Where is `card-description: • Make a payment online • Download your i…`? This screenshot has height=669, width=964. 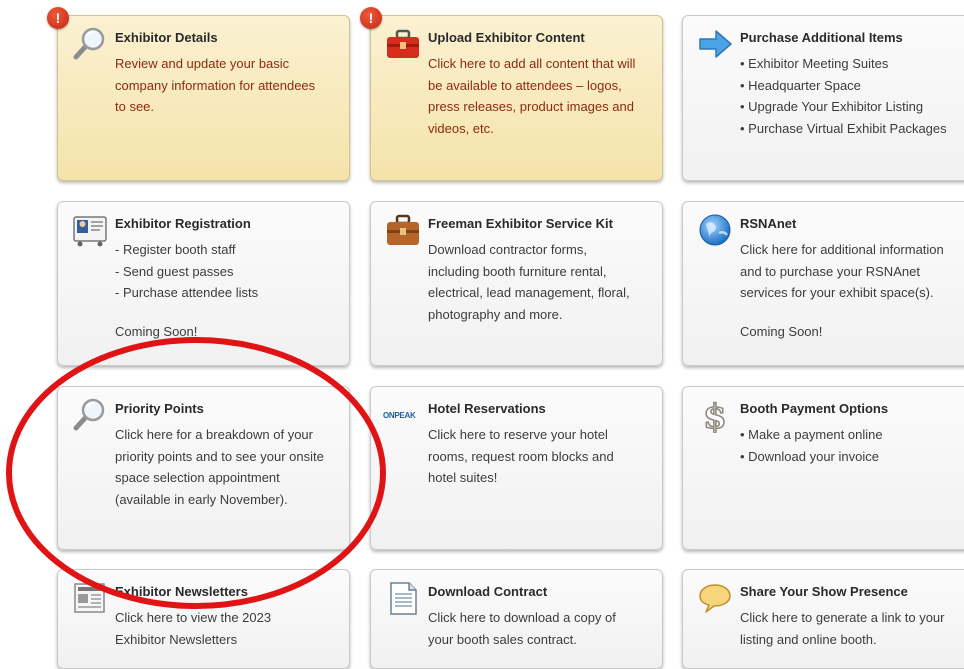 card-description: • Make a payment online • Download your i… is located at coordinates (852, 445).